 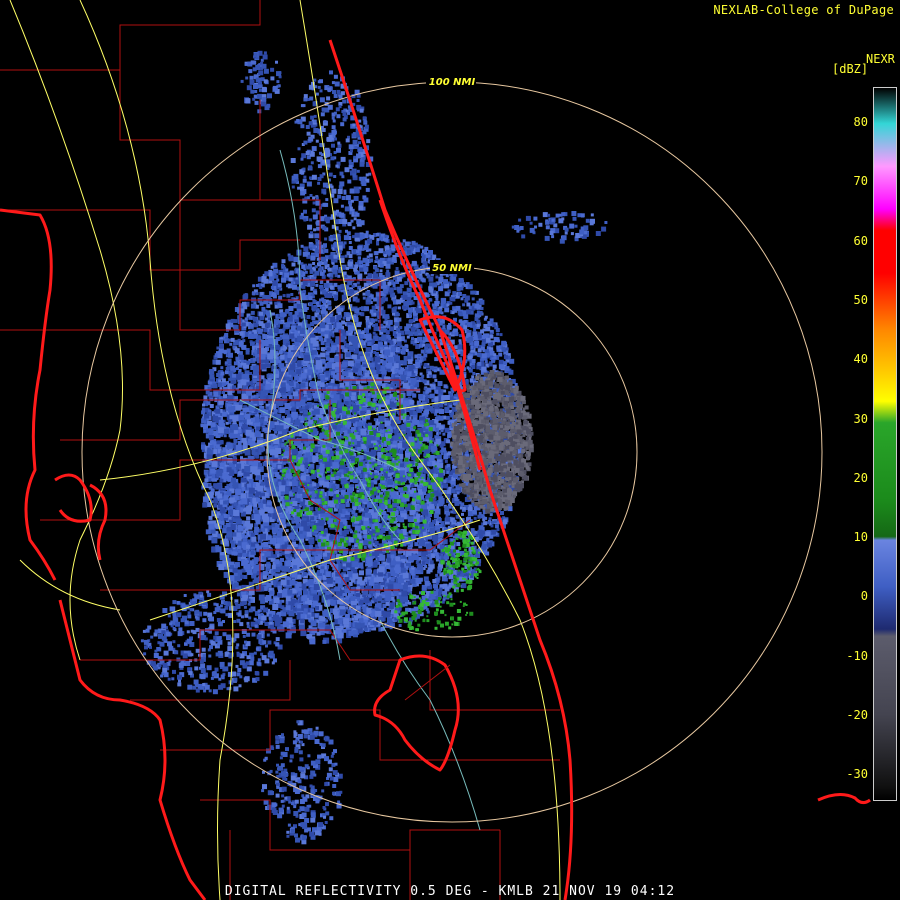 What do you see at coordinates (885, 444) in the screenshot?
I see `dbz-color-bar` at bounding box center [885, 444].